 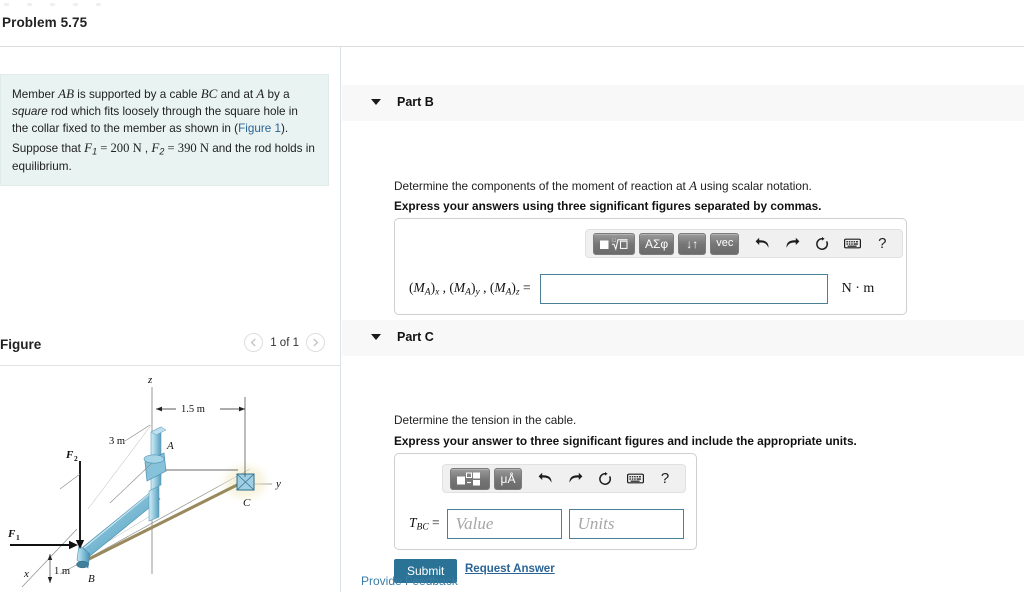 I want to click on figure-prev-button, so click(x=254, y=342).